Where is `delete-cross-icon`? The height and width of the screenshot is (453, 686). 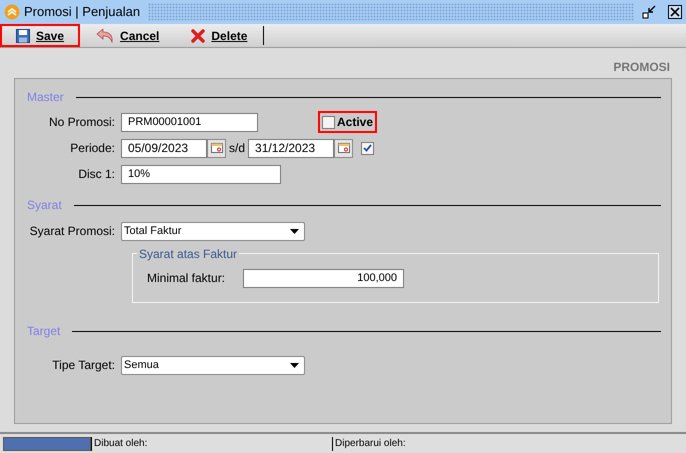 delete-cross-icon is located at coordinates (198, 35).